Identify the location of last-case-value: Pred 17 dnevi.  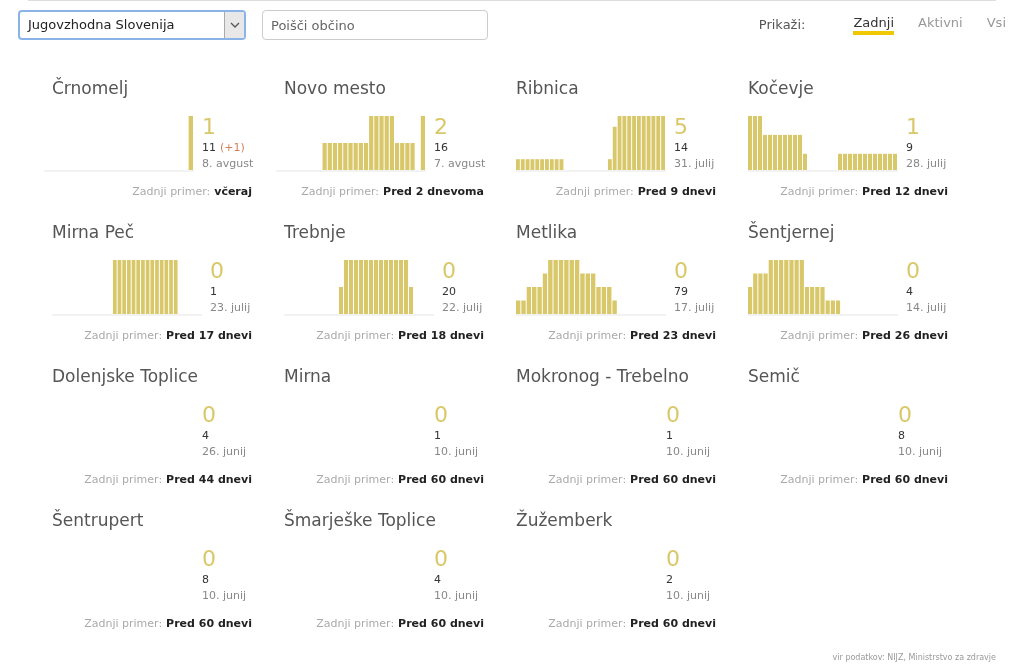
(209, 335).